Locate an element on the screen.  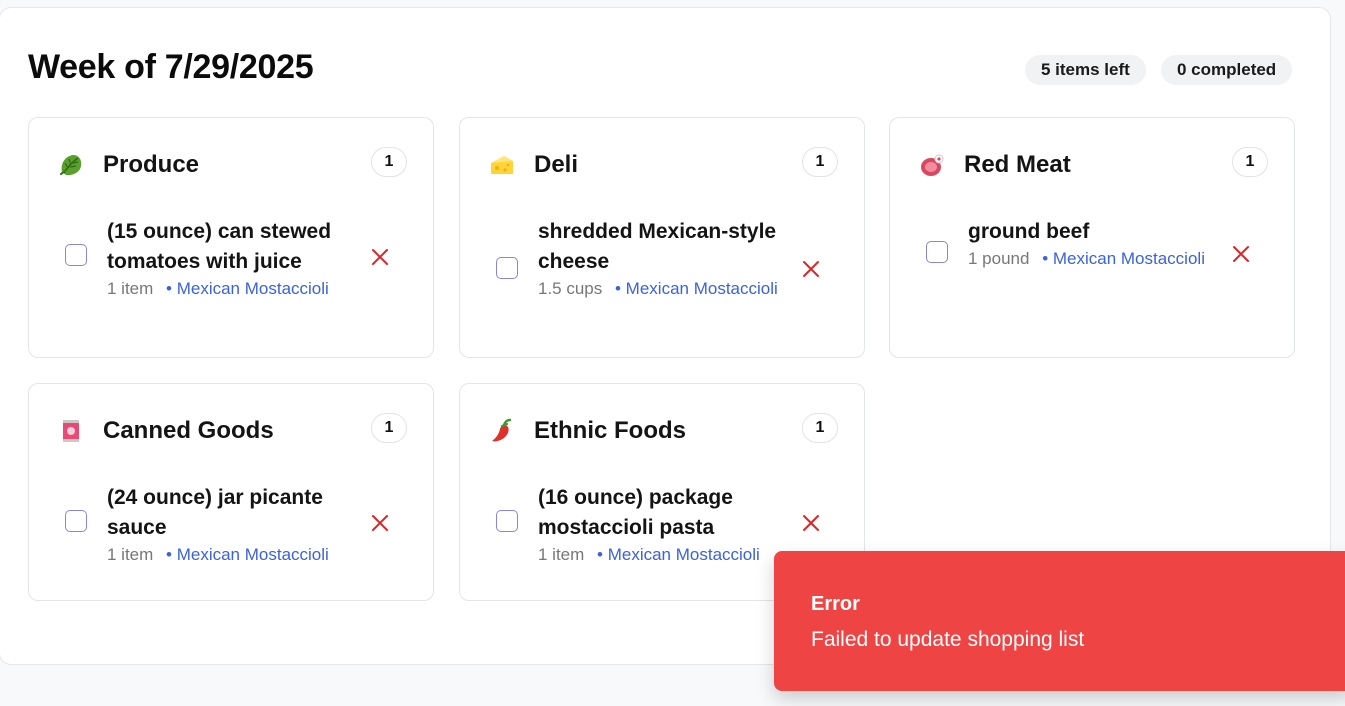
item-meta: 1 pound • Mexican Mostaccioli is located at coordinates (1088, 259).